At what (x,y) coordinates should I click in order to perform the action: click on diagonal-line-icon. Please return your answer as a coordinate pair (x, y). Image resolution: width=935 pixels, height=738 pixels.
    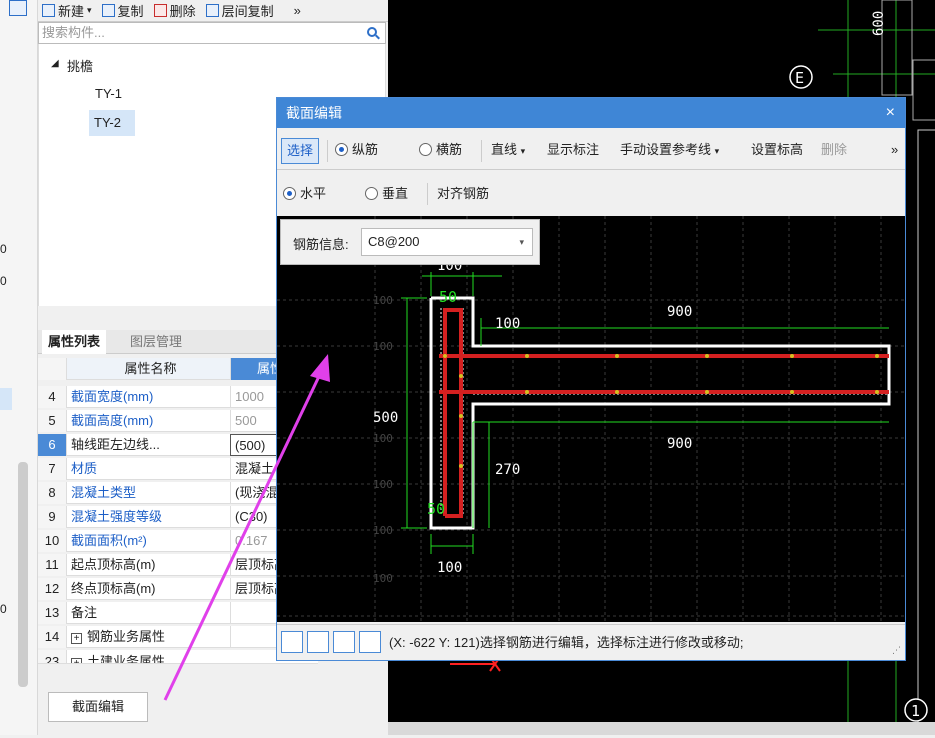
    Looking at the image, I should click on (318, 642).